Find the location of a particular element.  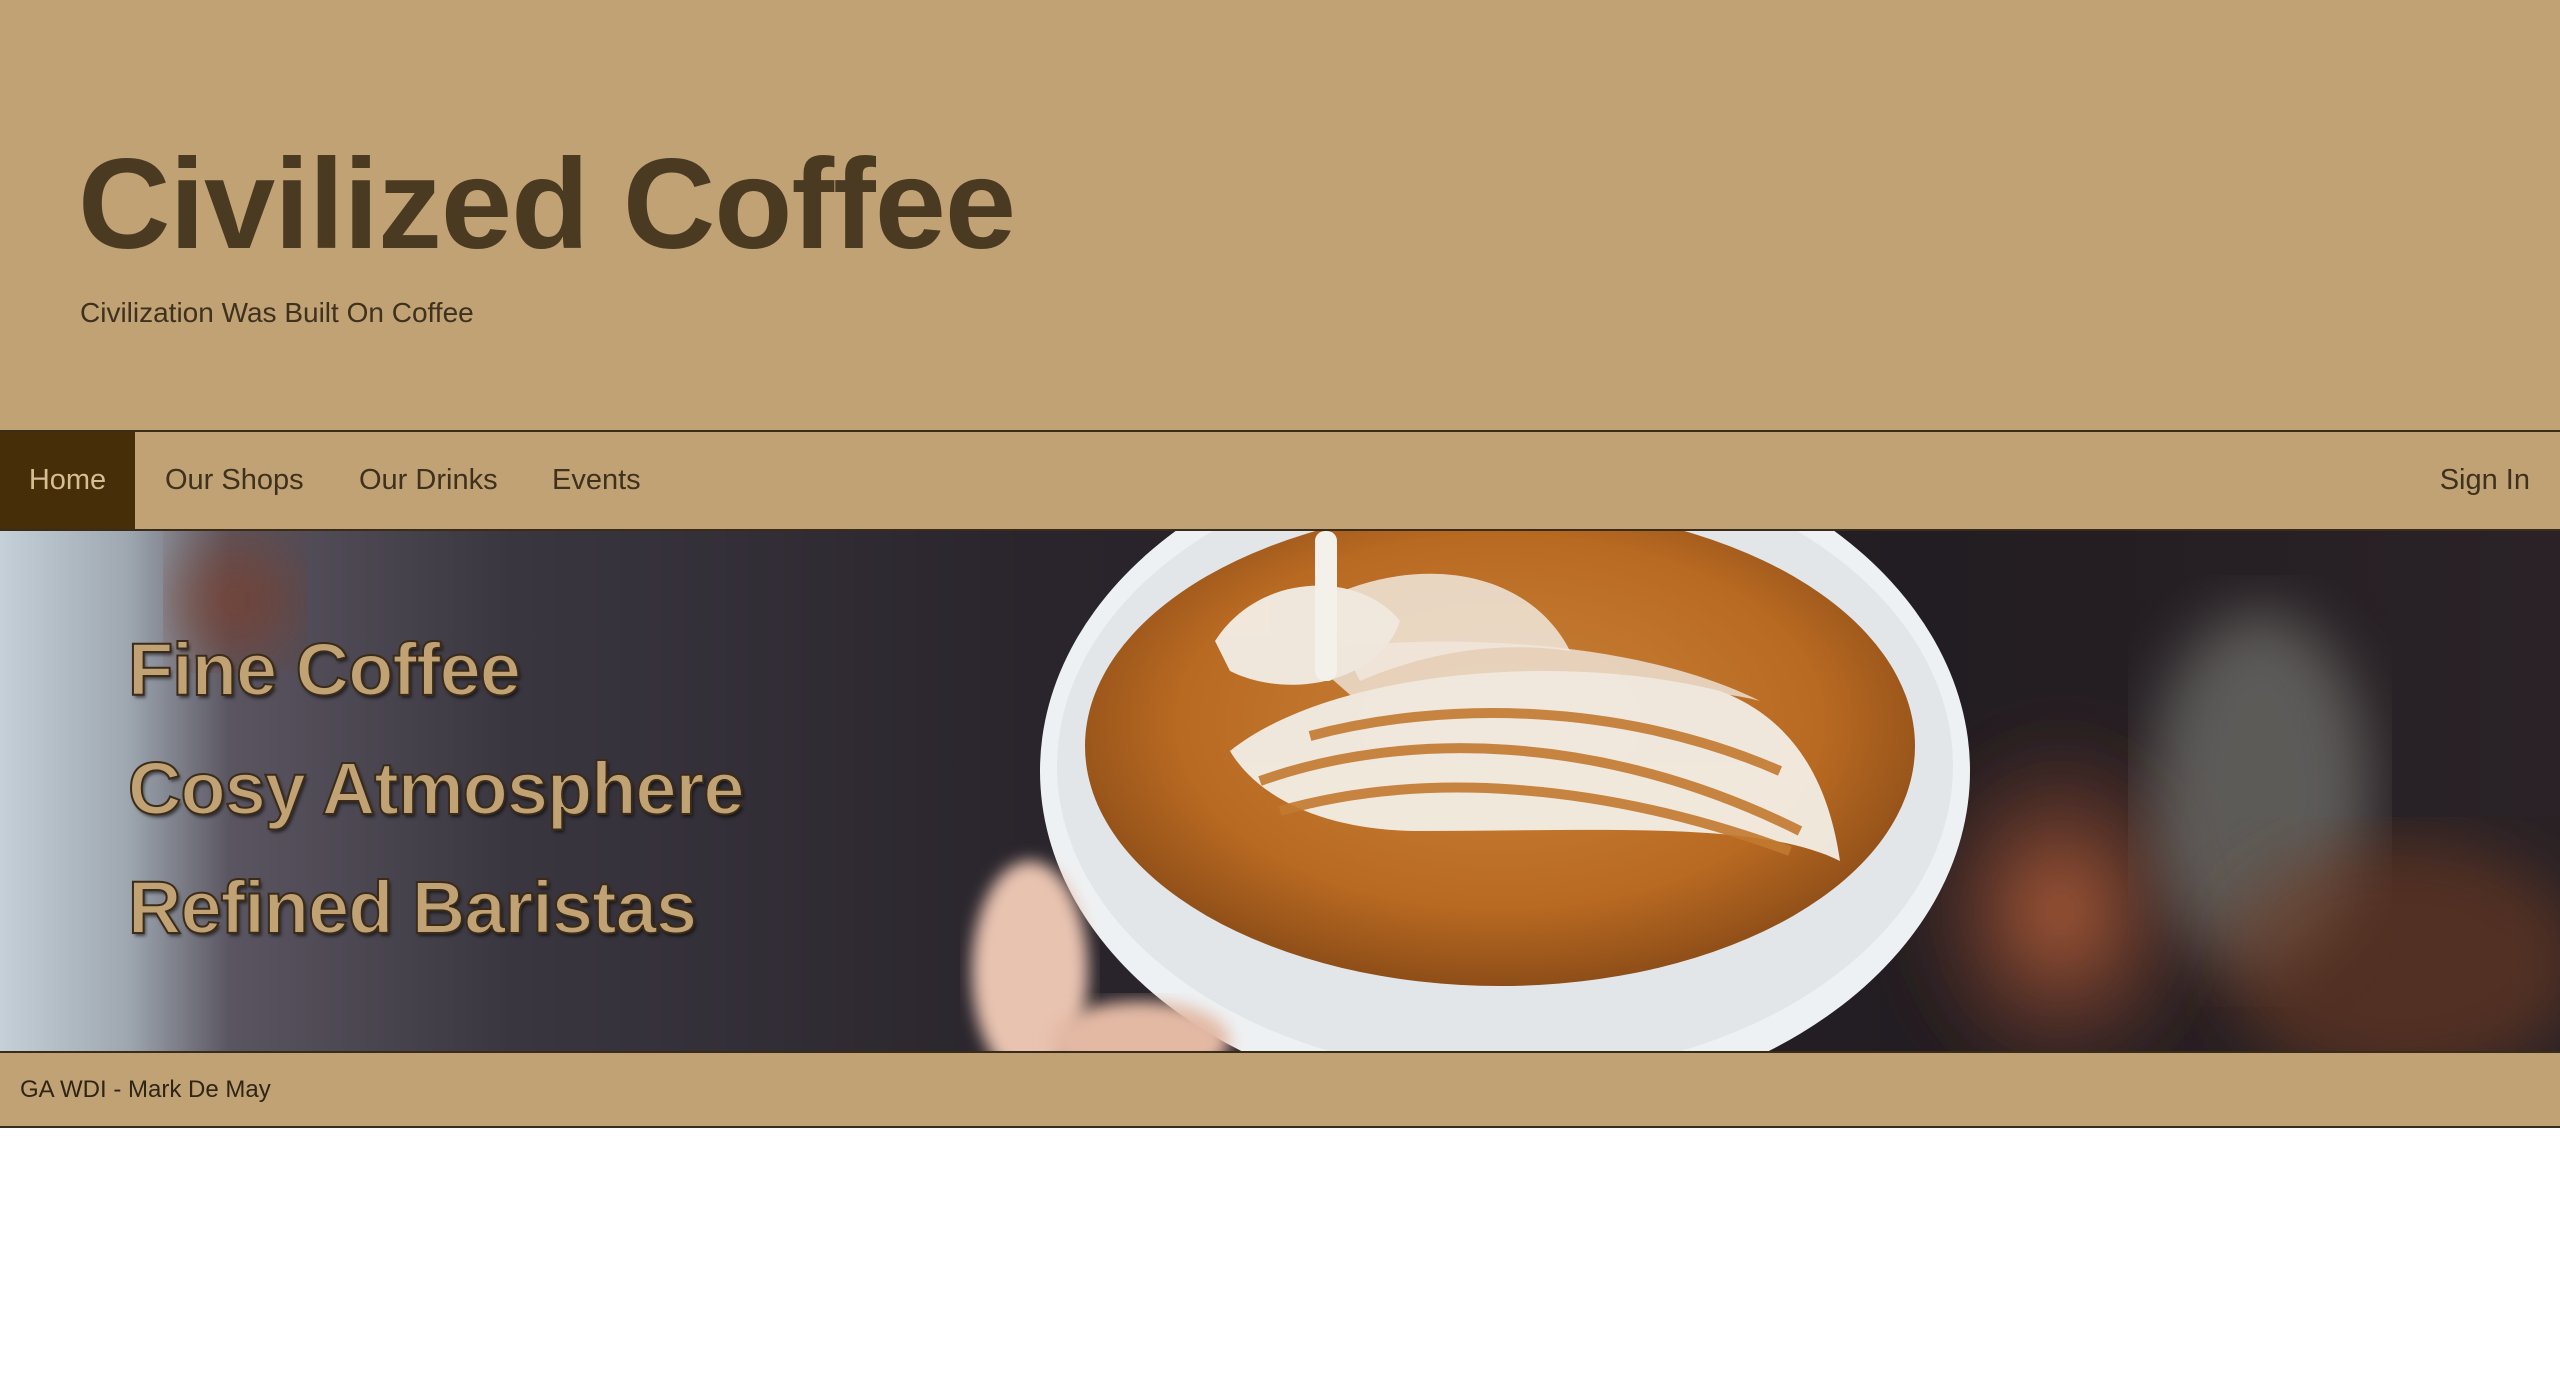

nav-item-our-drinks: Our Drinks is located at coordinates (428, 480).